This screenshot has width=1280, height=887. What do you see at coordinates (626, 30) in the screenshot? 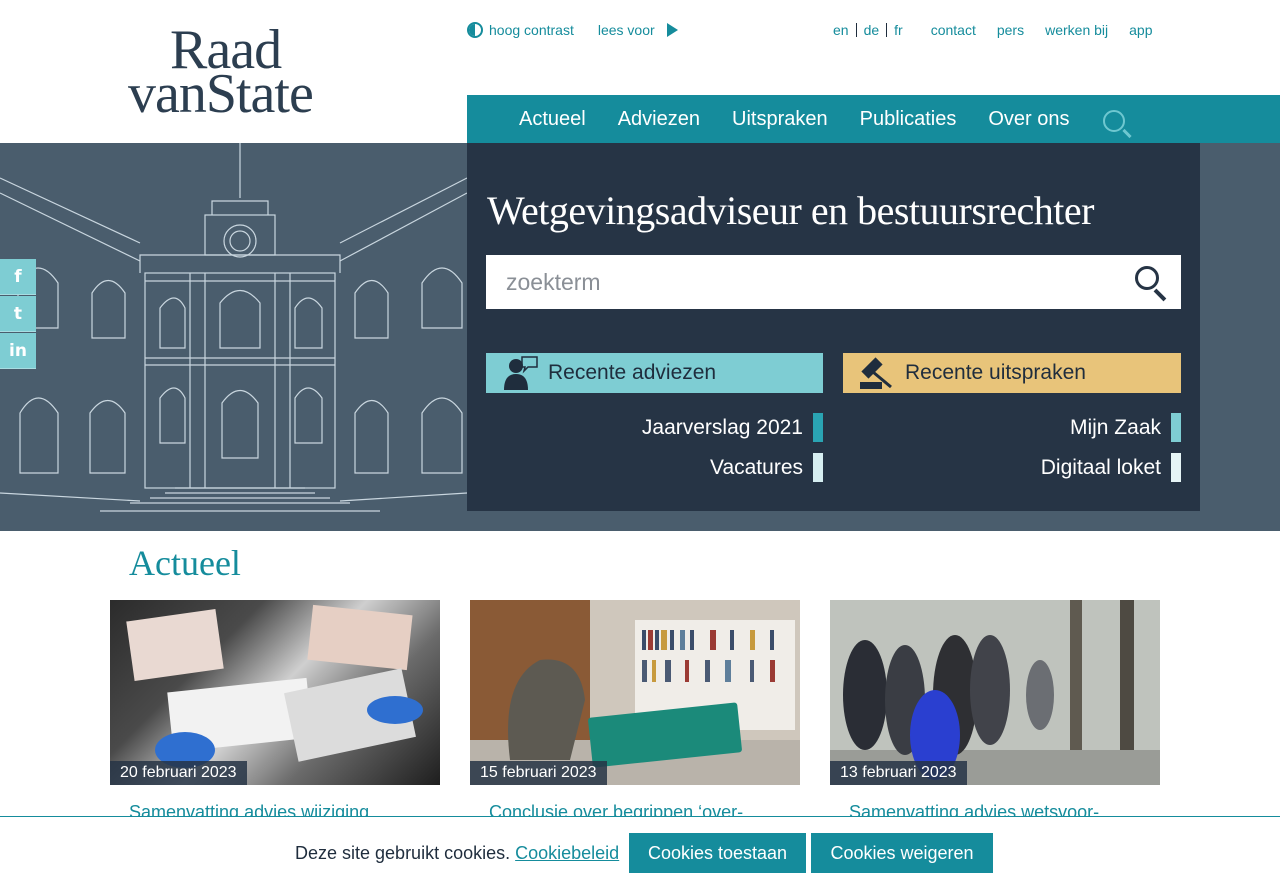
I see `read-aloud-label: lees voor` at bounding box center [626, 30].